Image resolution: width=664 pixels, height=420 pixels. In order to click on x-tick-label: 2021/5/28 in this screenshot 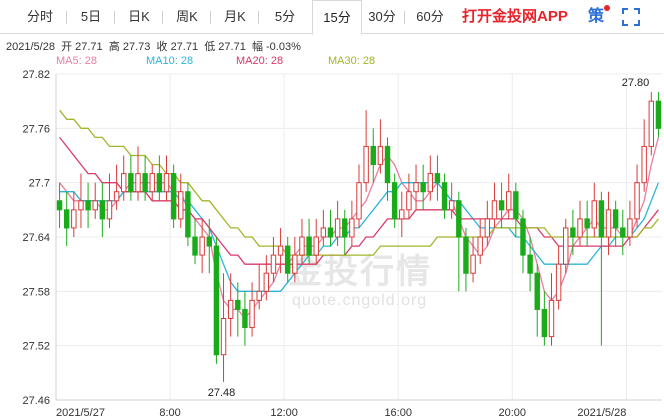, I will do `click(601, 413)`.